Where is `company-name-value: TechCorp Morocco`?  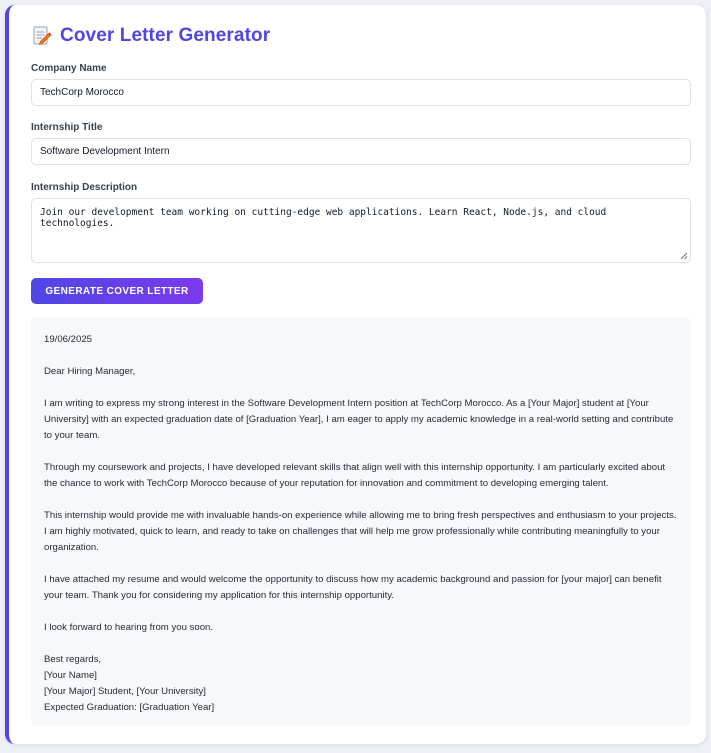
company-name-value: TechCorp Morocco is located at coordinates (82, 92).